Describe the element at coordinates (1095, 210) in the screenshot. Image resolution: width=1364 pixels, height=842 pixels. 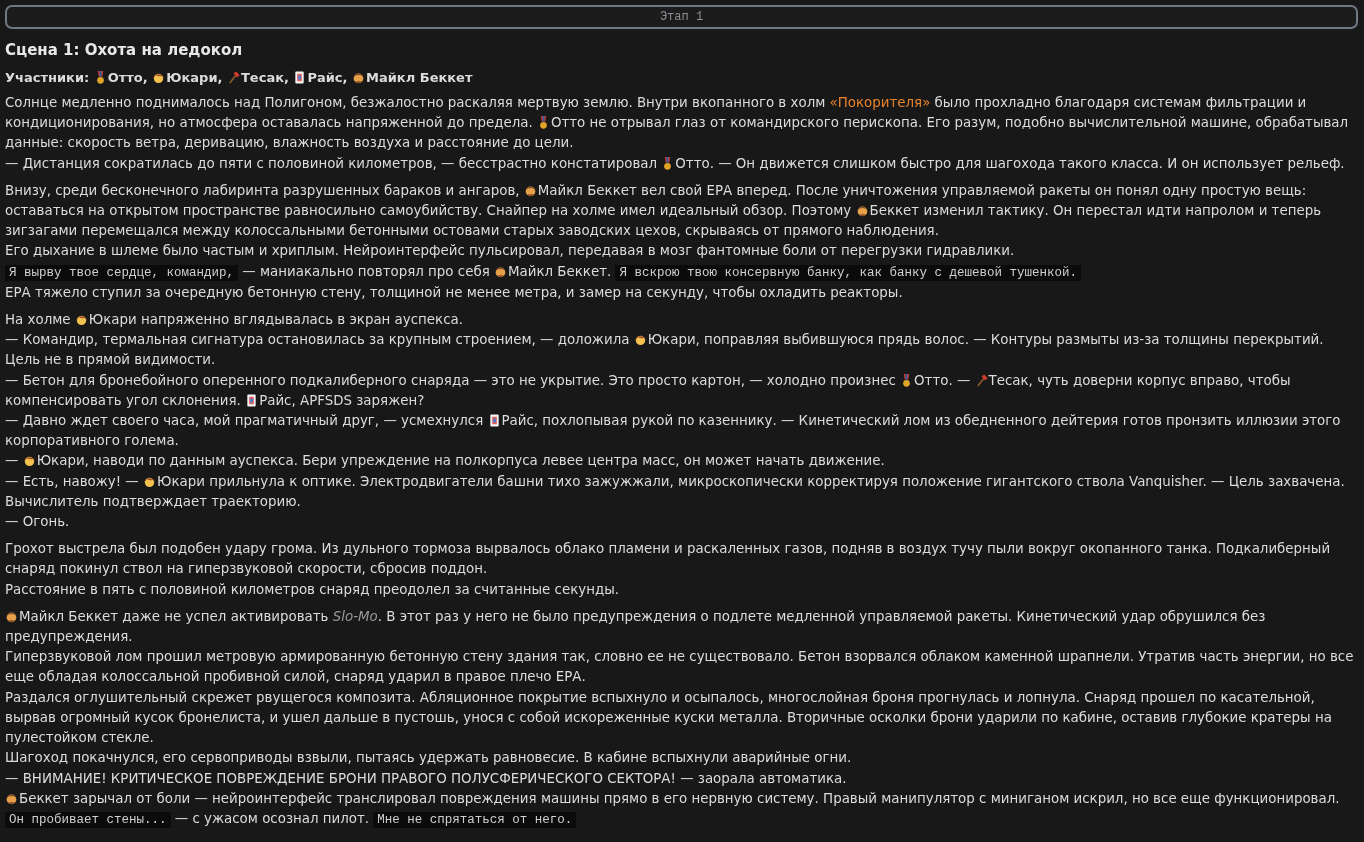
I see `story-text: Беккет изменил тактику. Он перестал идти напролом и теперь` at that location.